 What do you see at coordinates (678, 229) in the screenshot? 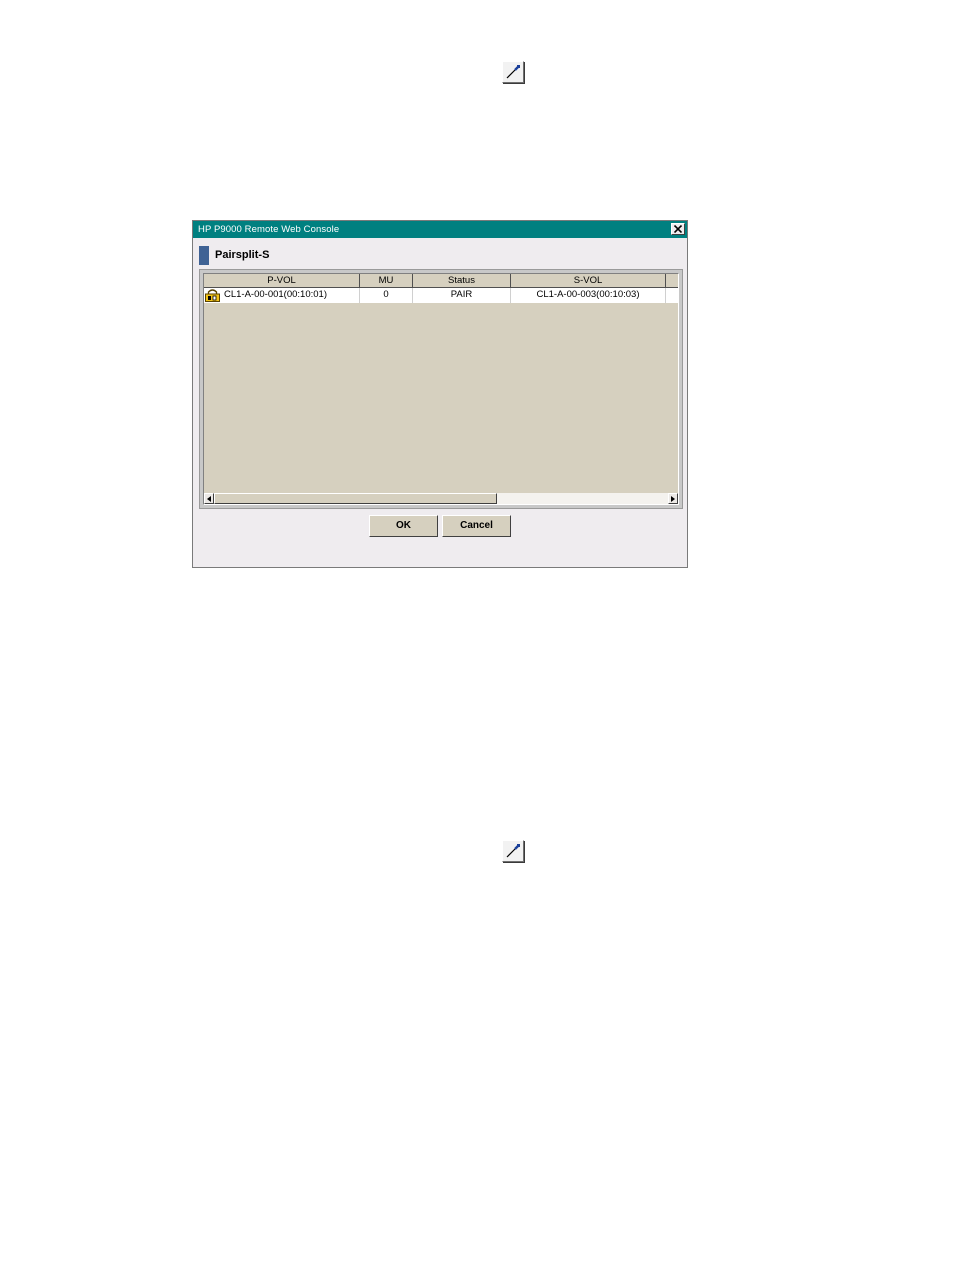
I see `close-button` at bounding box center [678, 229].